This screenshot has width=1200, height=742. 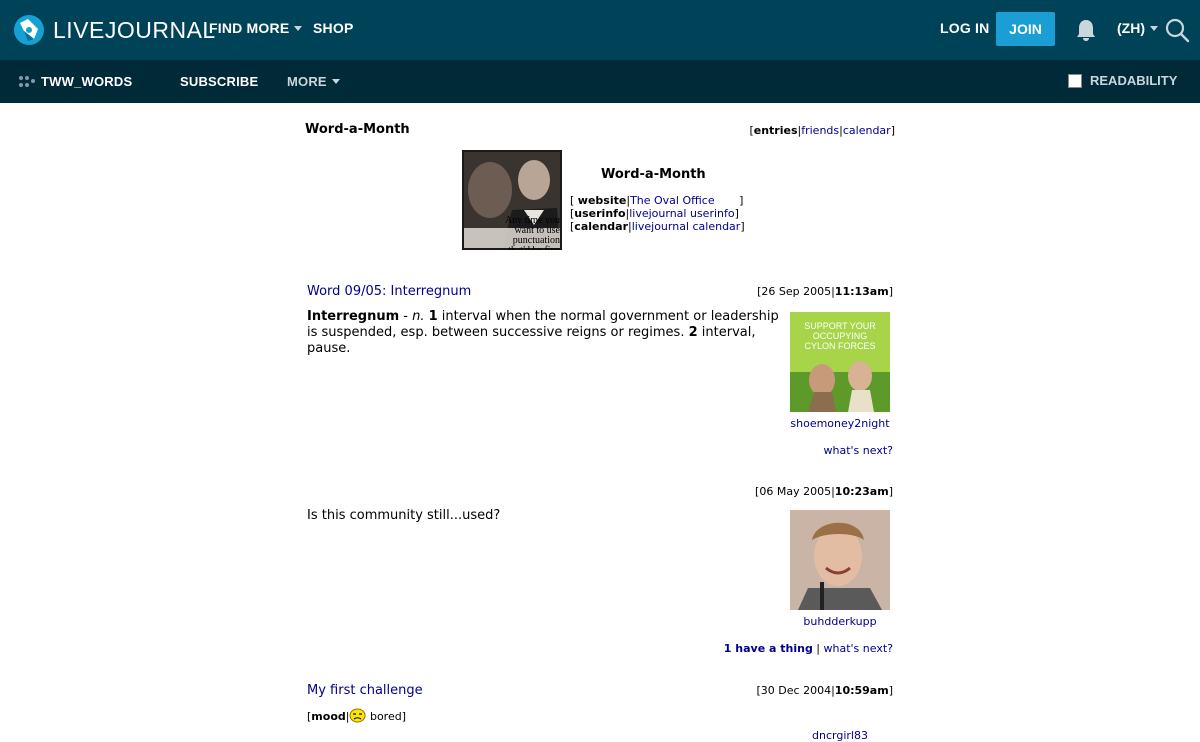 What do you see at coordinates (27, 81) in the screenshot?
I see `community-icon` at bounding box center [27, 81].